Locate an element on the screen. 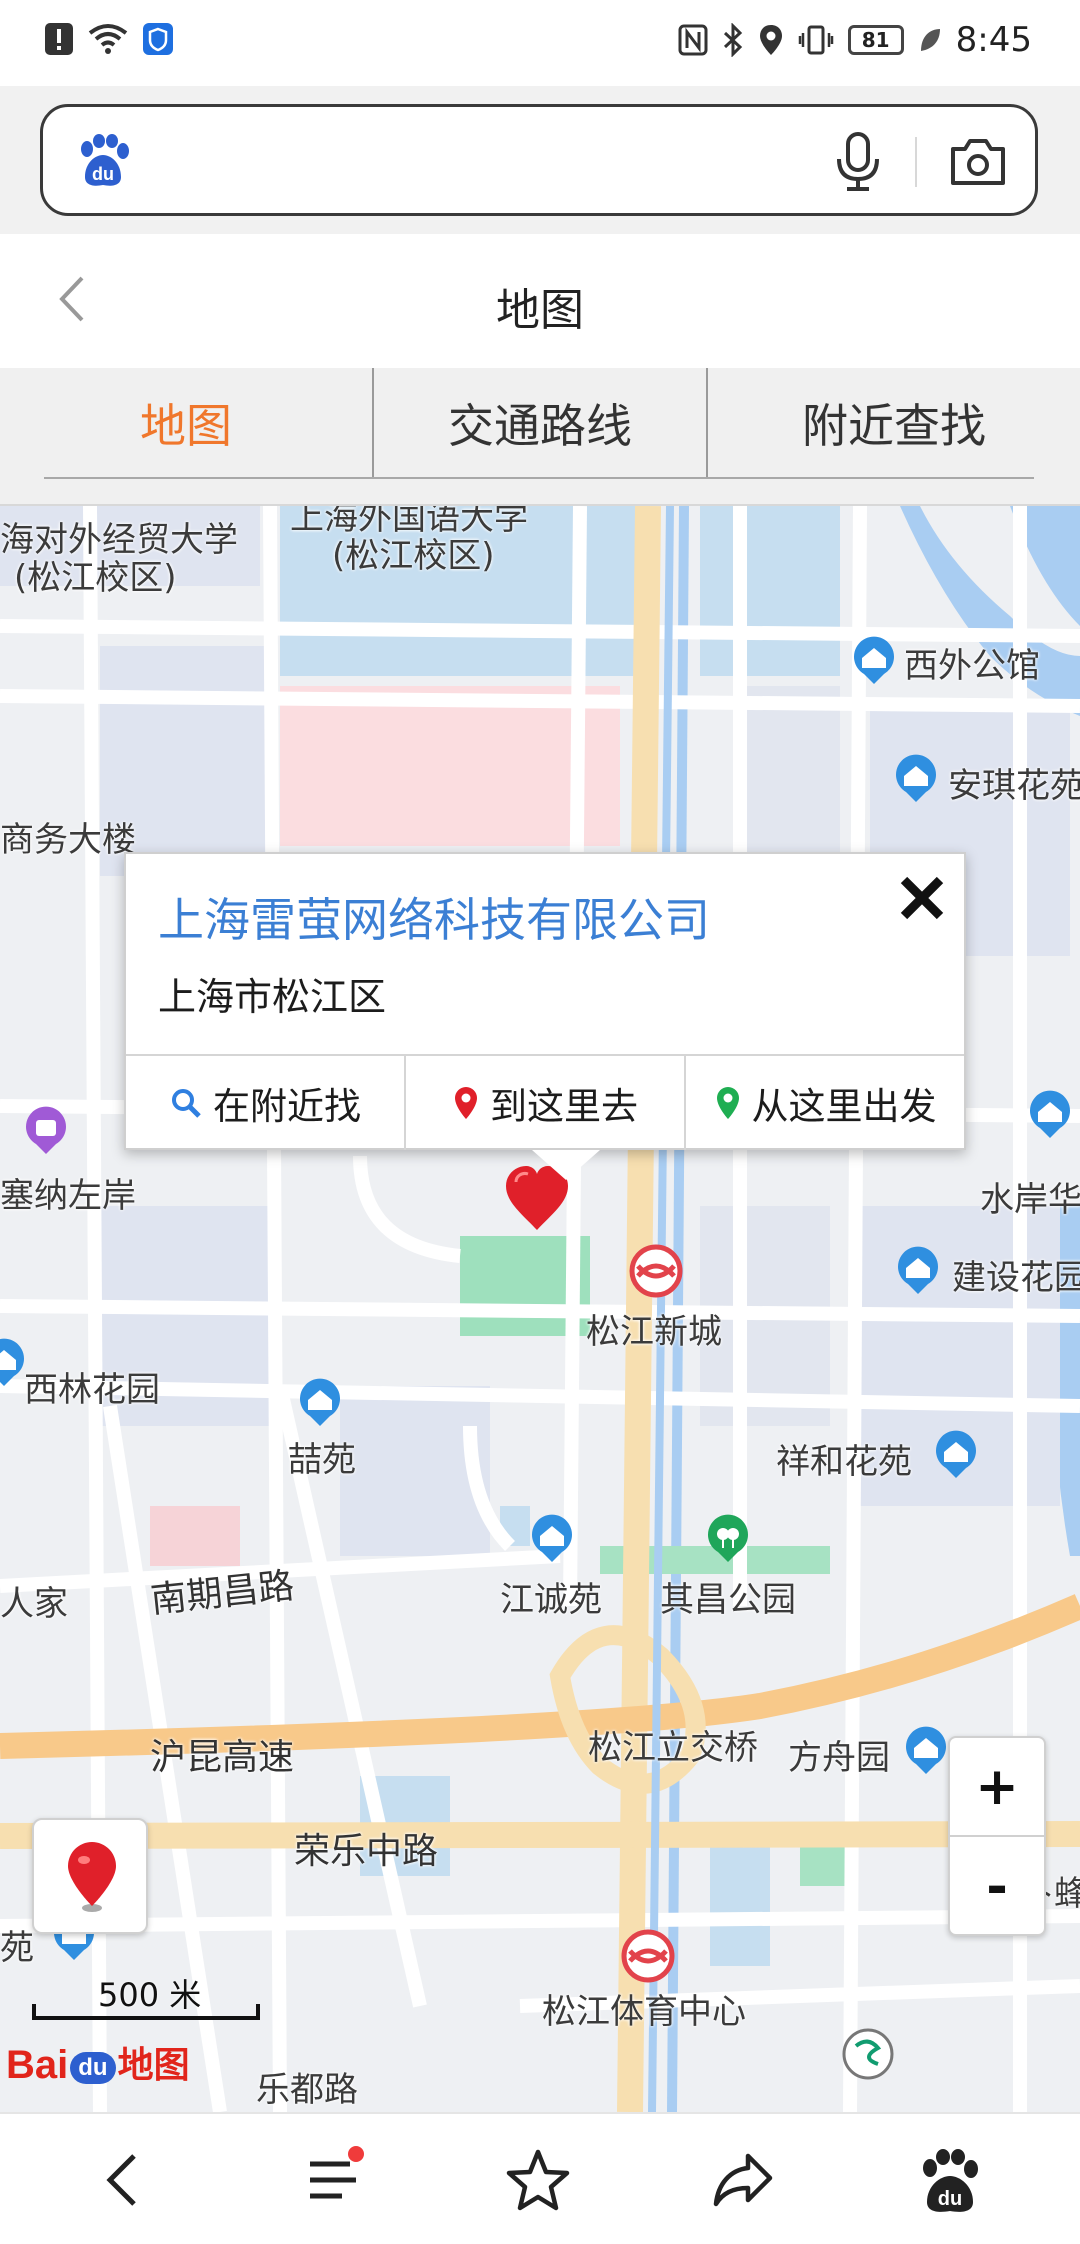 The width and height of the screenshot is (1080, 2244). map-label-road: 荣乐中路 is located at coordinates (366, 1851).